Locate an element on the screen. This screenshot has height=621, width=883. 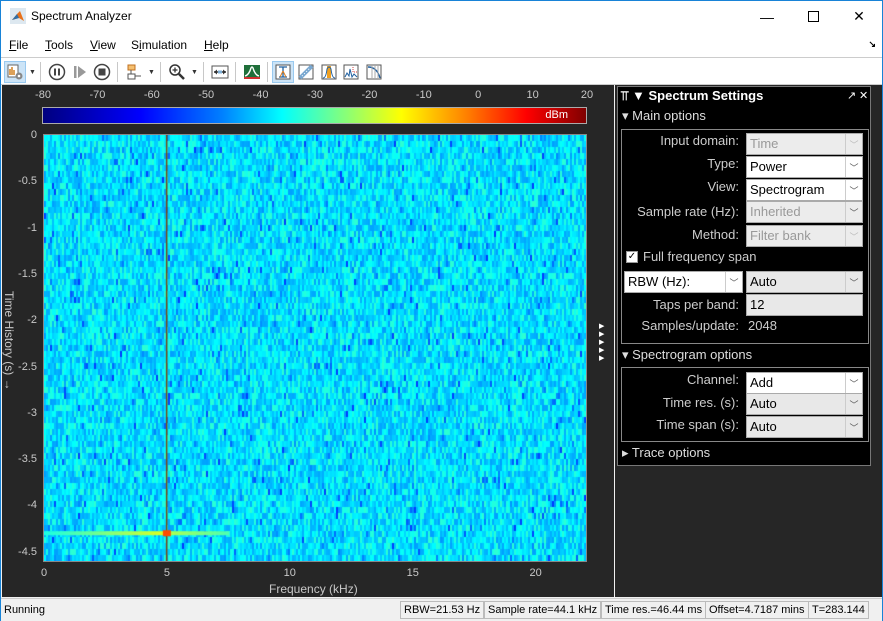
step-forward-button is located at coordinates (80, 72).